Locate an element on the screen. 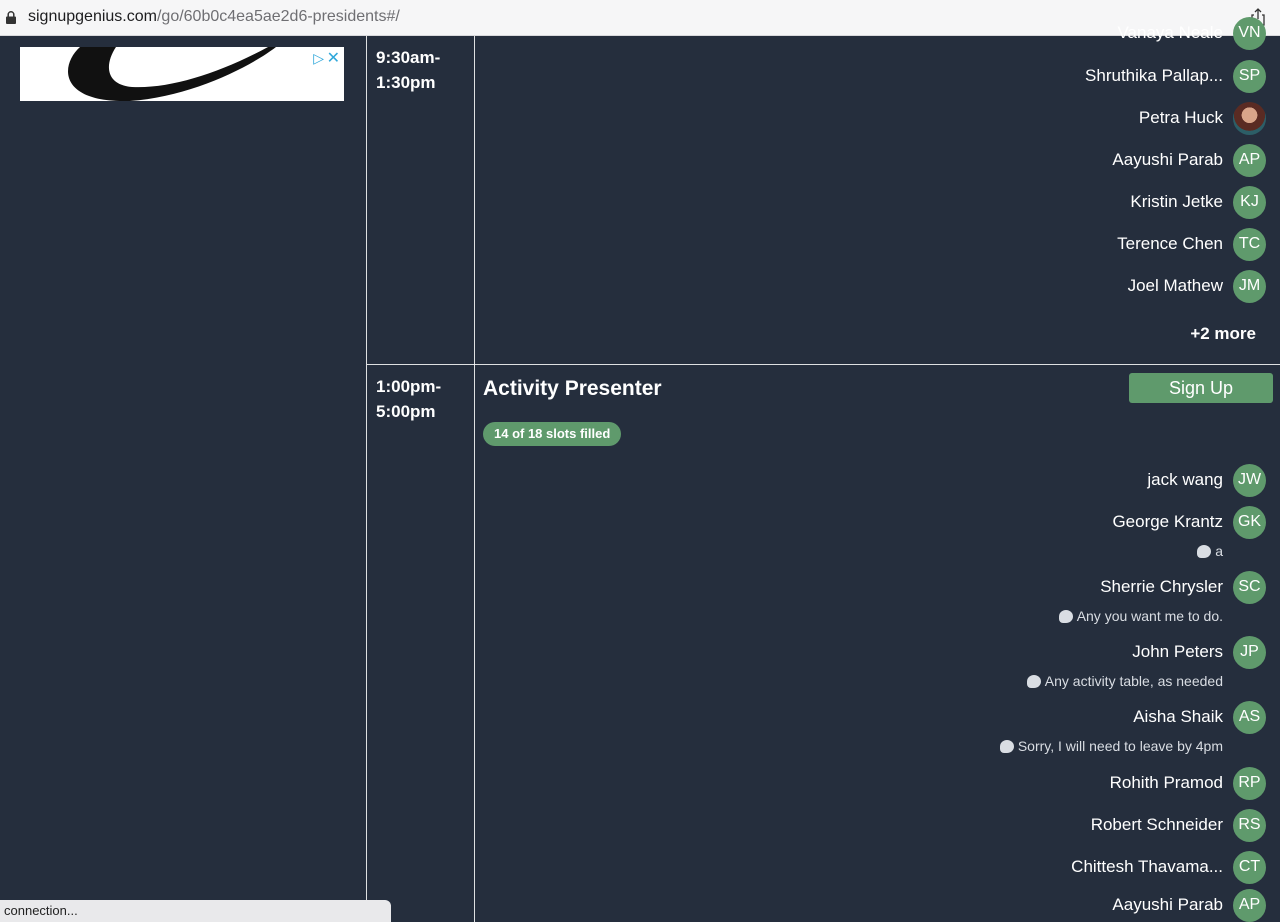 This screenshot has height=922, width=1280. list-item: Rohith Pramod RP is located at coordinates (1188, 783).